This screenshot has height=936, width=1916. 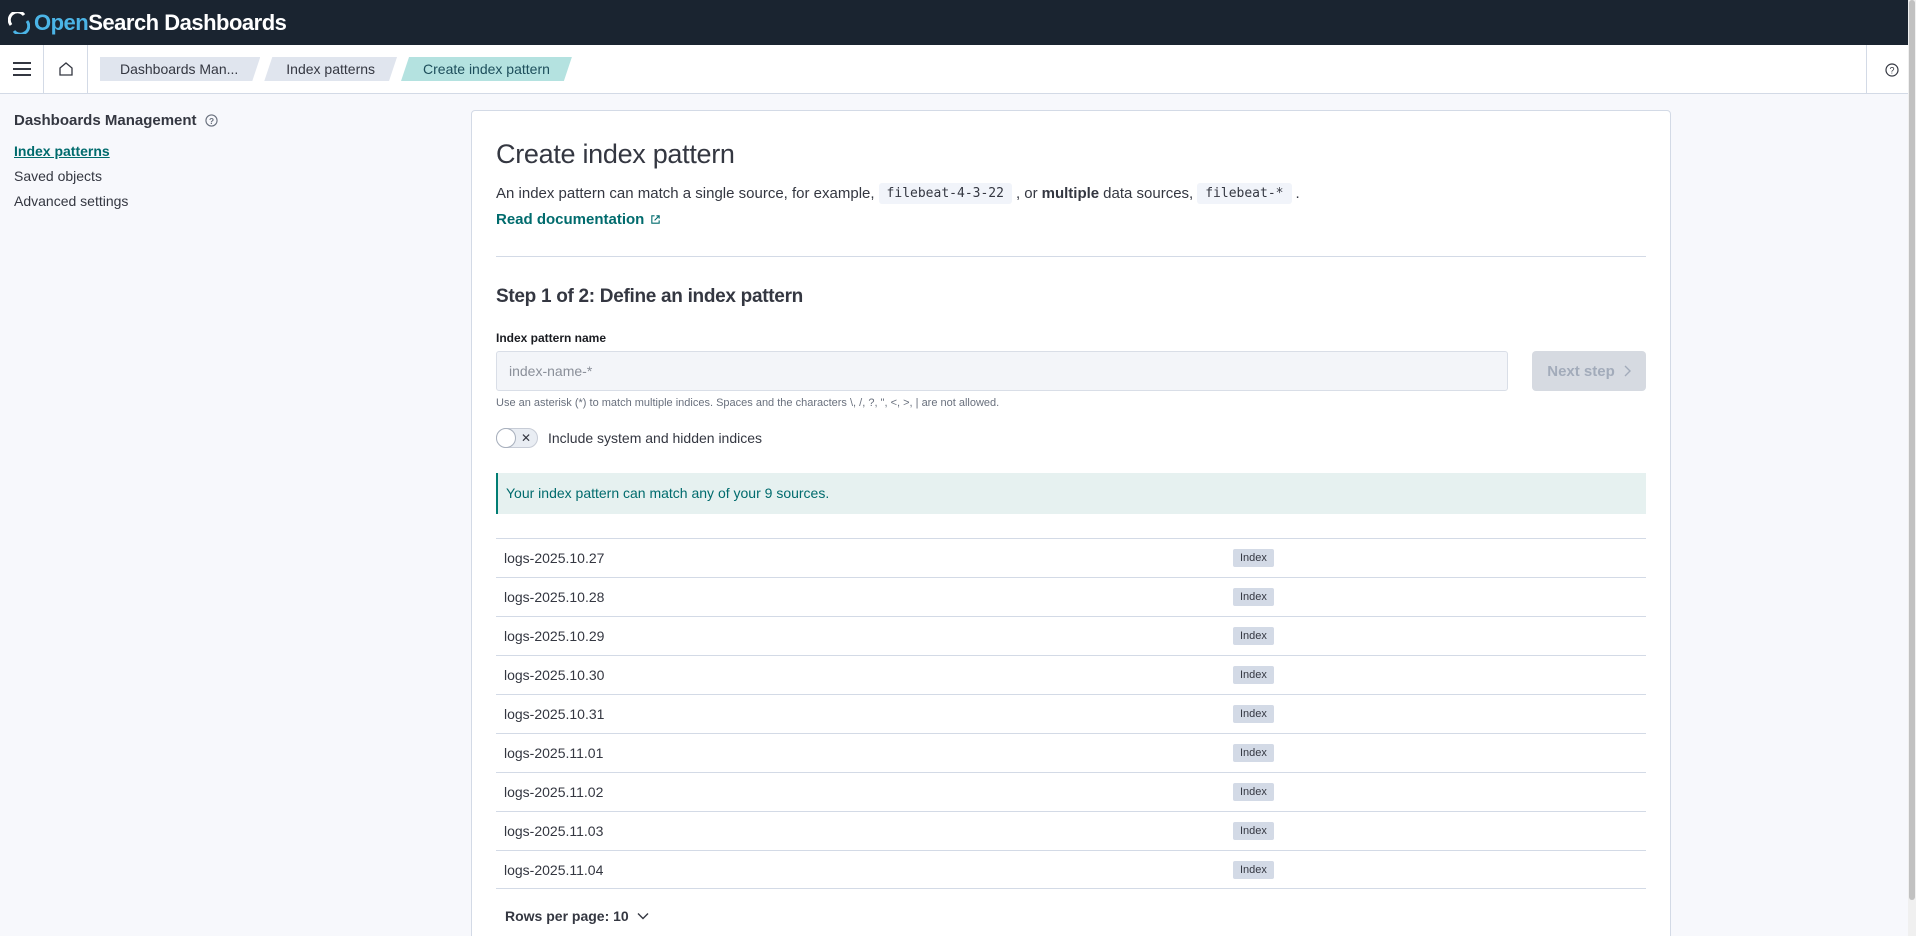 What do you see at coordinates (554, 714) in the screenshot?
I see `index-name: logs-2025.10.31` at bounding box center [554, 714].